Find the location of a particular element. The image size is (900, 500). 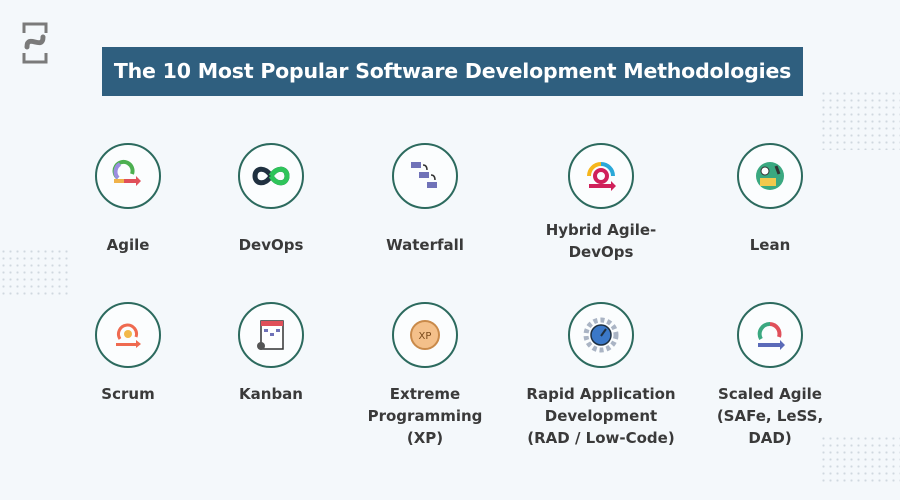

methodology-item: Waterfall is located at coordinates (425, 199).